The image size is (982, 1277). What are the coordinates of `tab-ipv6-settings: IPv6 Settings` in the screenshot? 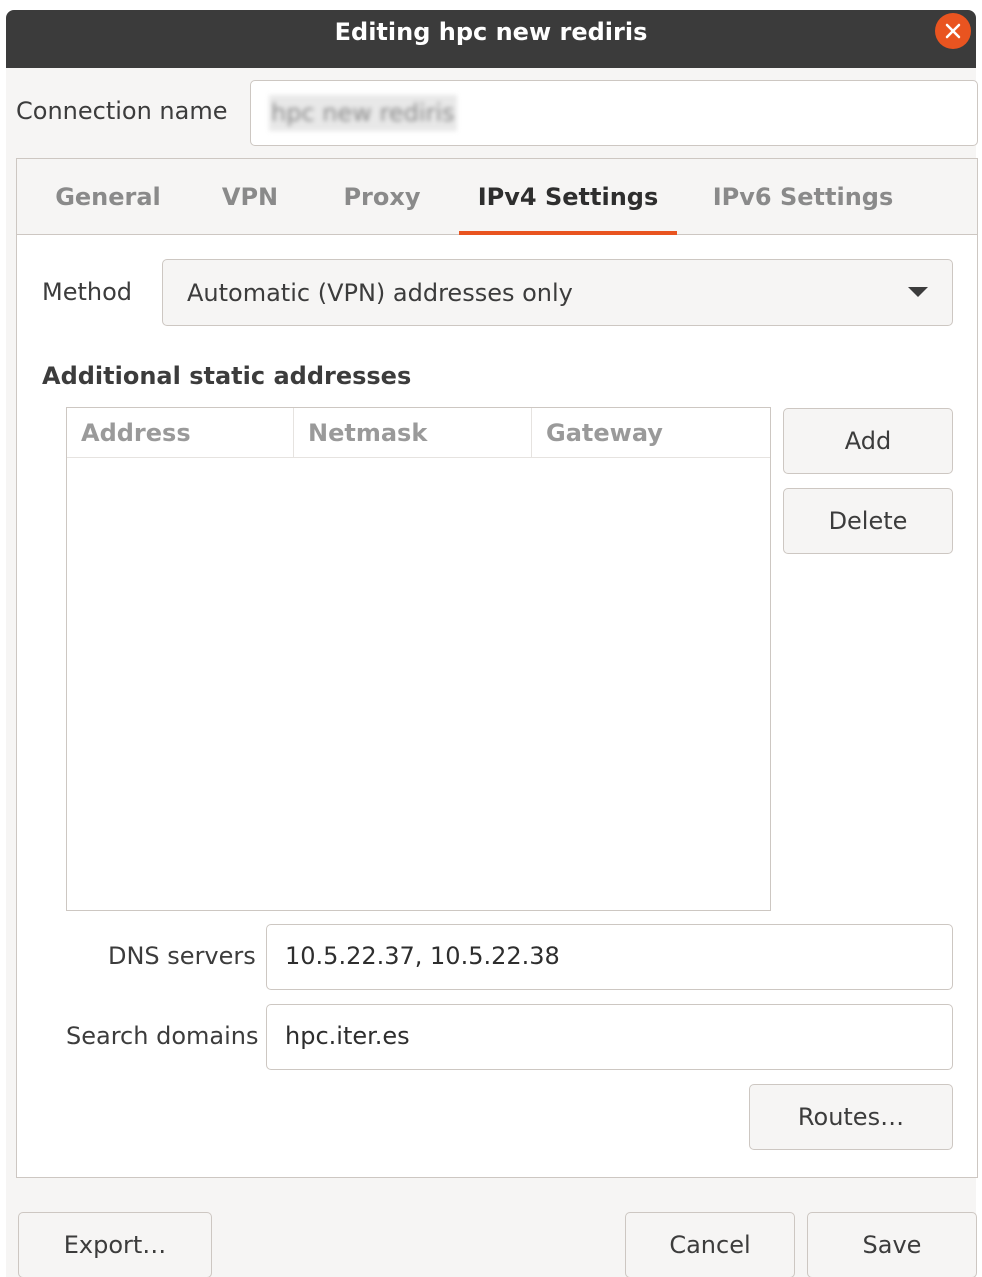 It's located at (803, 197).